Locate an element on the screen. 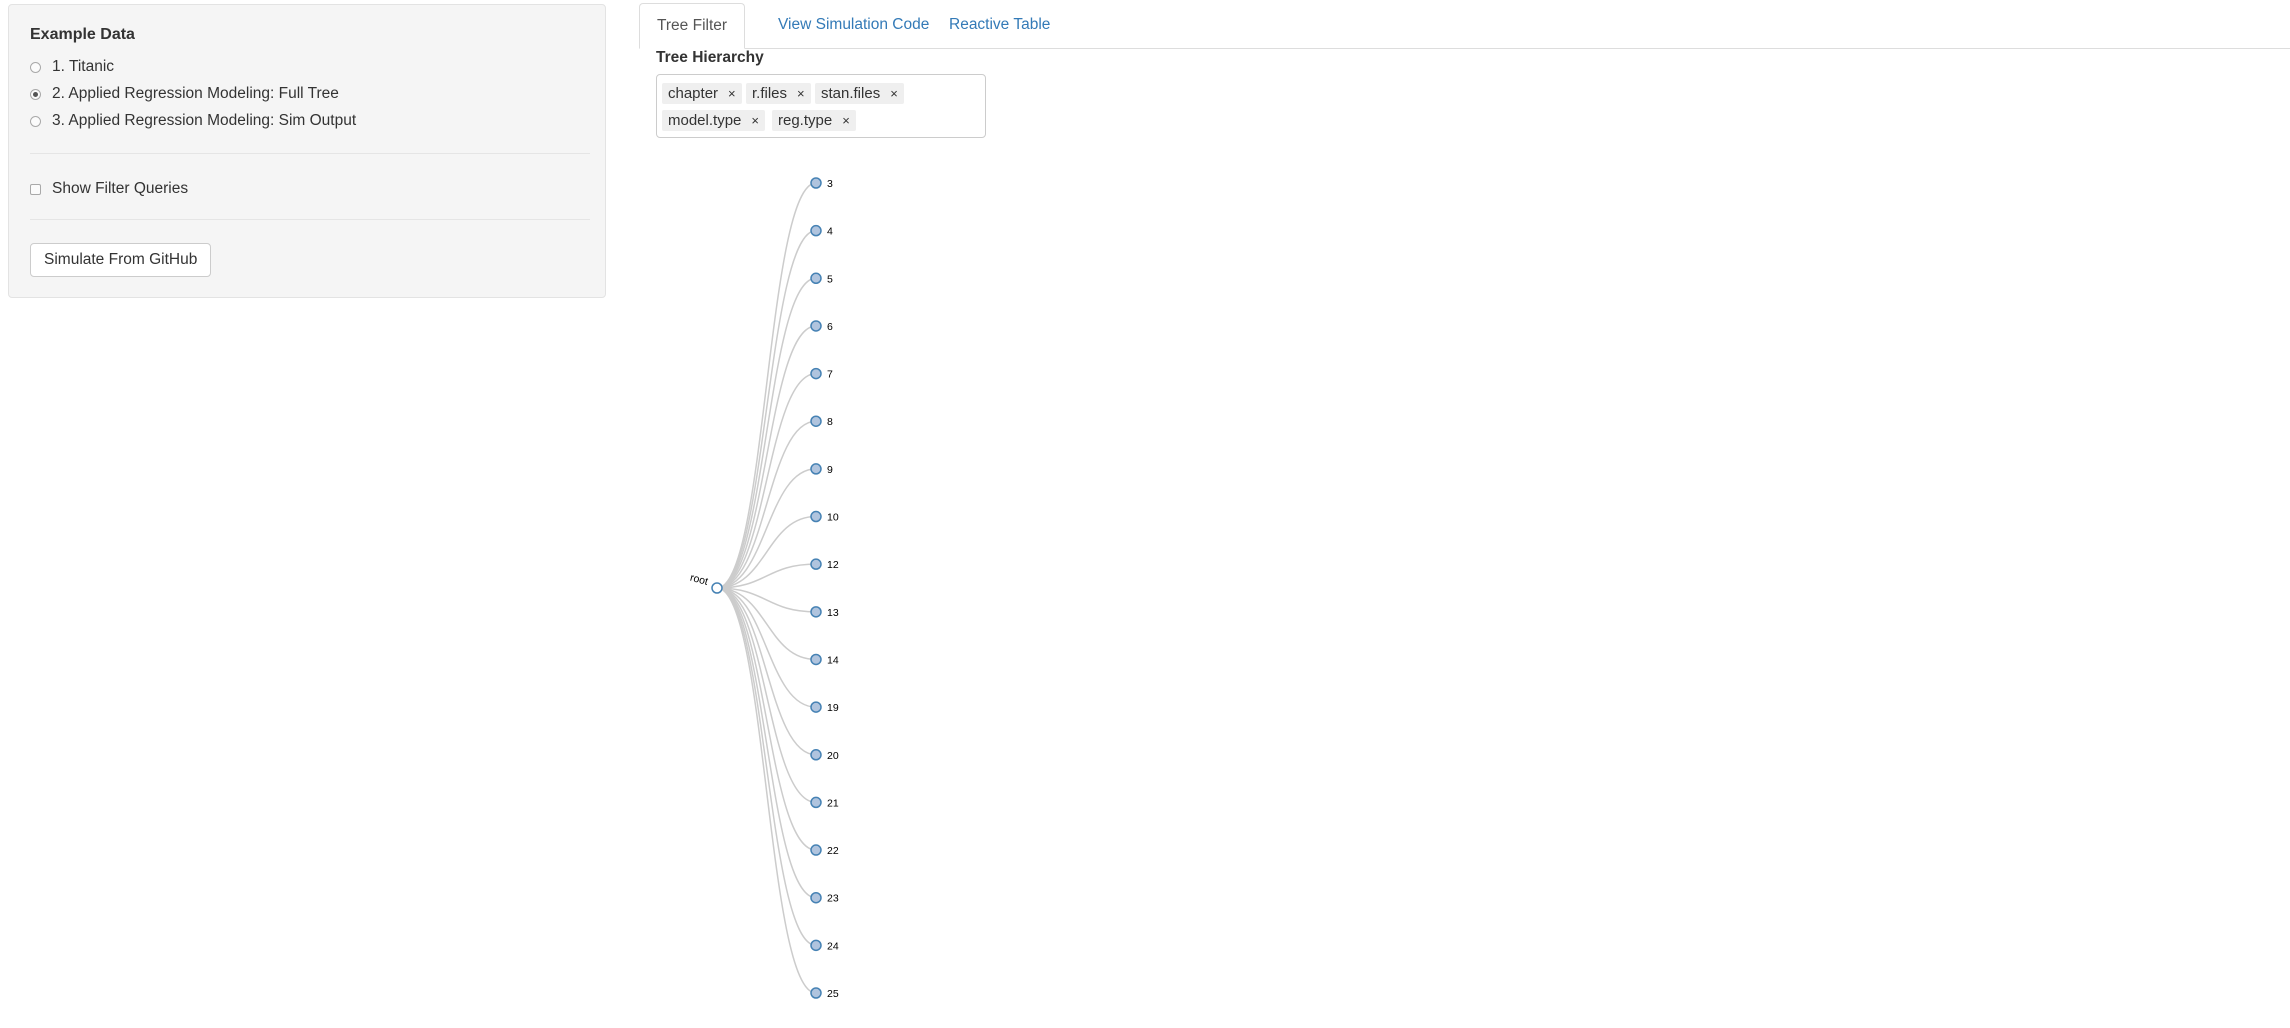  tree-root-label: root is located at coordinates (699, 580).